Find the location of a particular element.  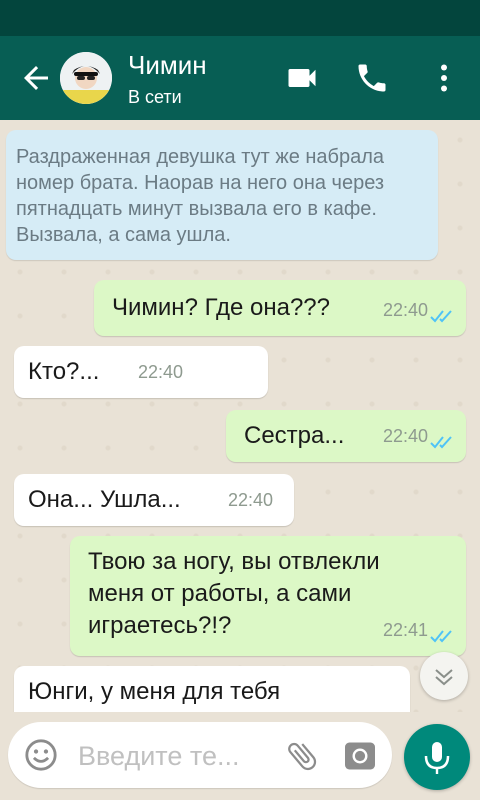

double-chevron-down-icon is located at coordinates (444, 677).